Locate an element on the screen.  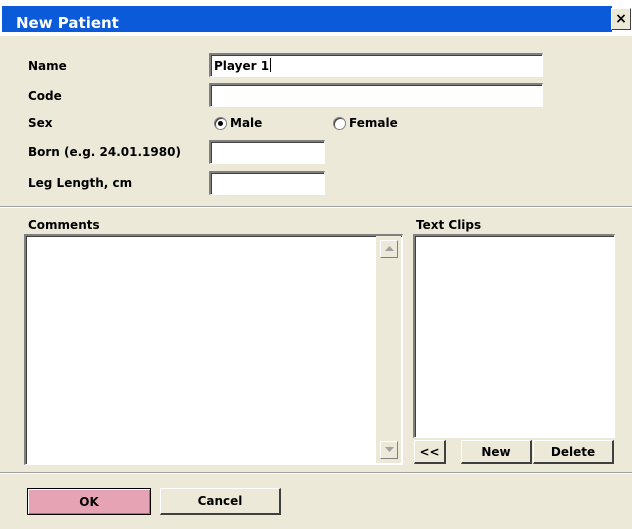
text-clips-label: Text Clips is located at coordinates (449, 225).